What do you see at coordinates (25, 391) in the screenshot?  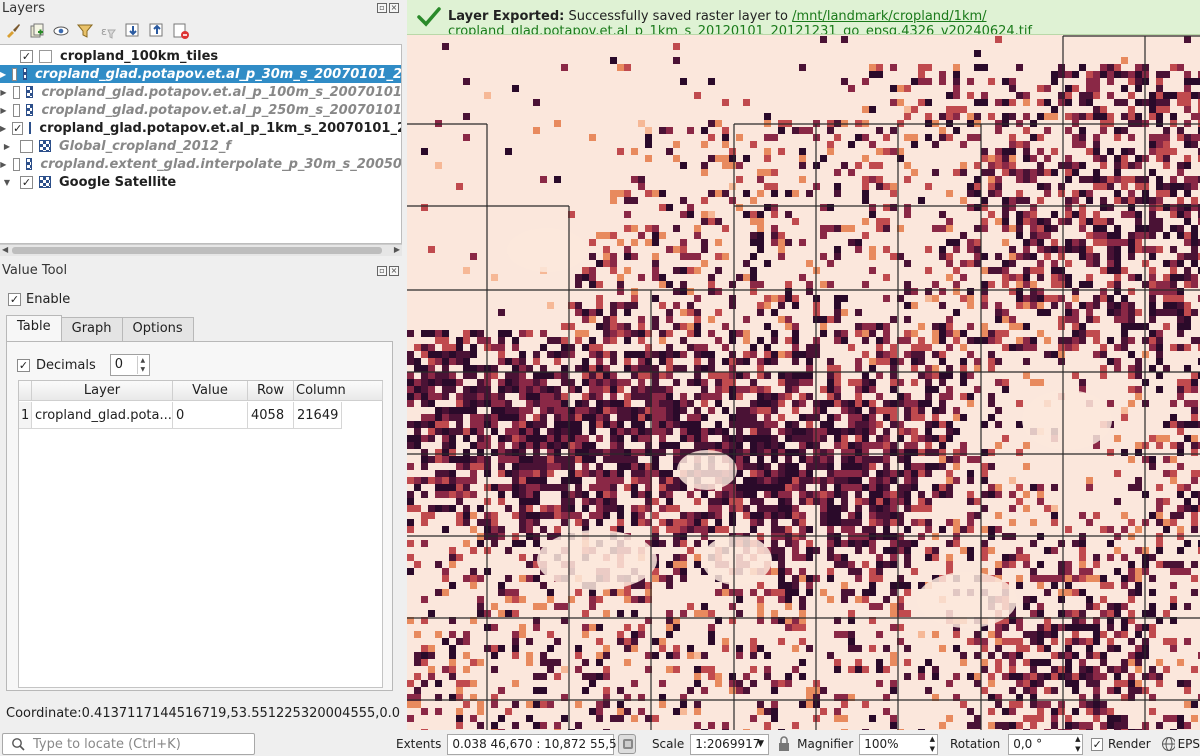 I see `table-corner` at bounding box center [25, 391].